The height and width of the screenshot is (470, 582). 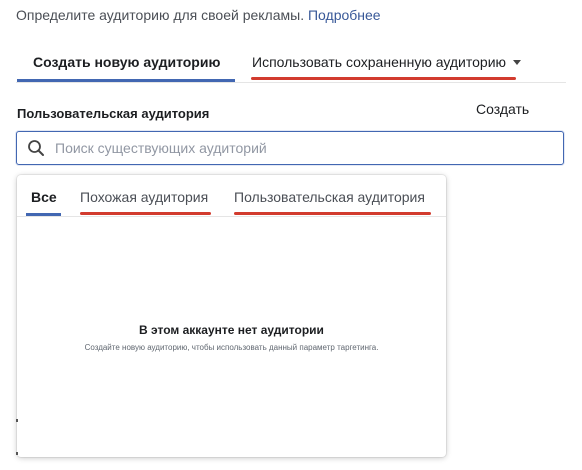 I want to click on tab-use-saved-audience: Использовать сохраненную аудиторию, so click(x=387, y=62).